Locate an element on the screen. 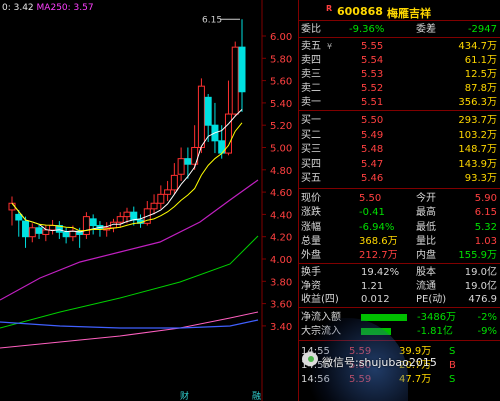 This screenshot has height=401, width=500. stat-label: 流通 is located at coordinates (426, 286).